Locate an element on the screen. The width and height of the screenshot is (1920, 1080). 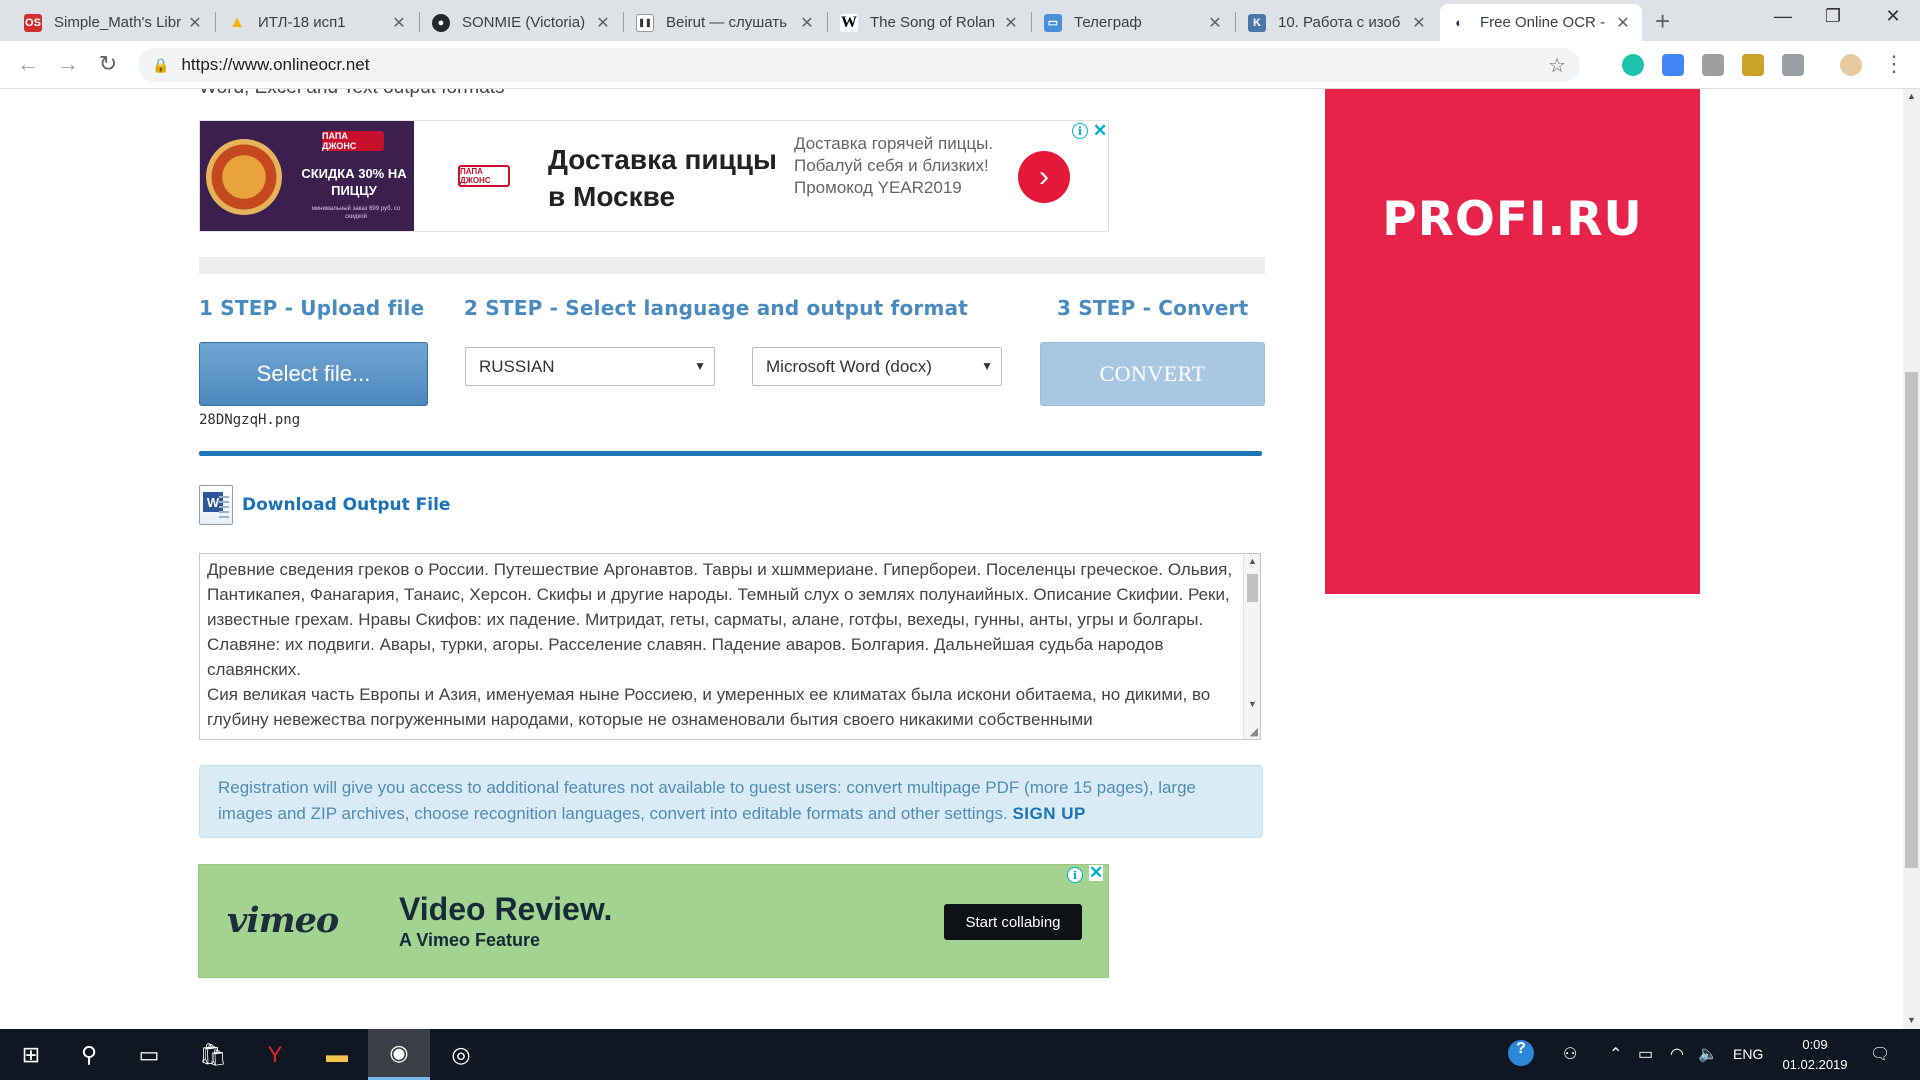
browser-tab: OS Simple_Math's Libr ✕ is located at coordinates (114, 22).